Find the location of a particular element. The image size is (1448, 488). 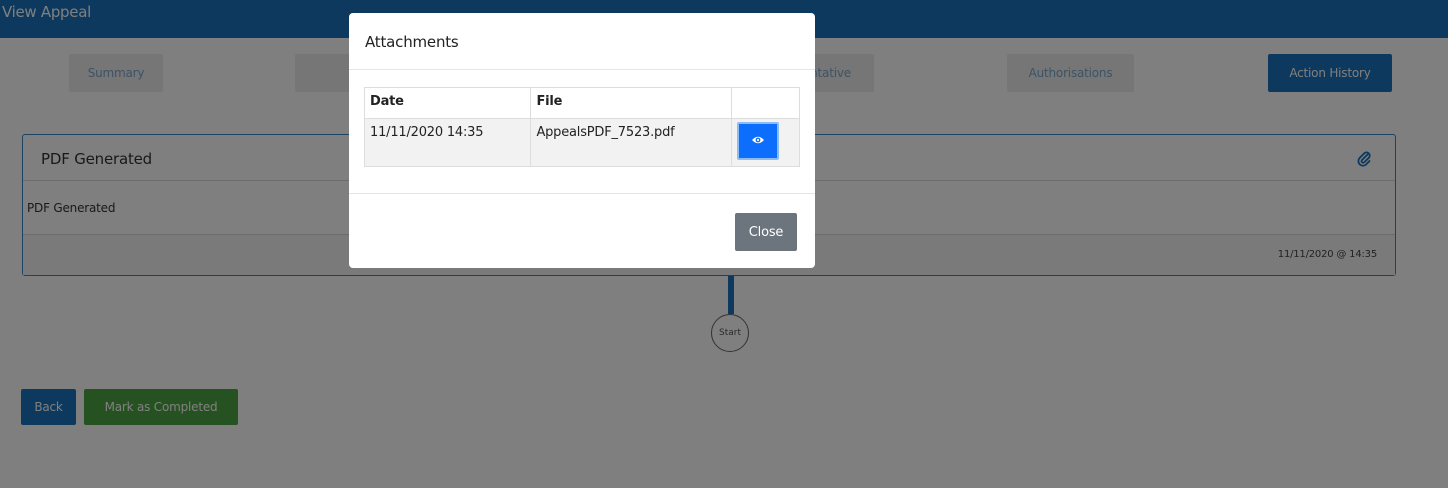

eye-icon is located at coordinates (758, 141).